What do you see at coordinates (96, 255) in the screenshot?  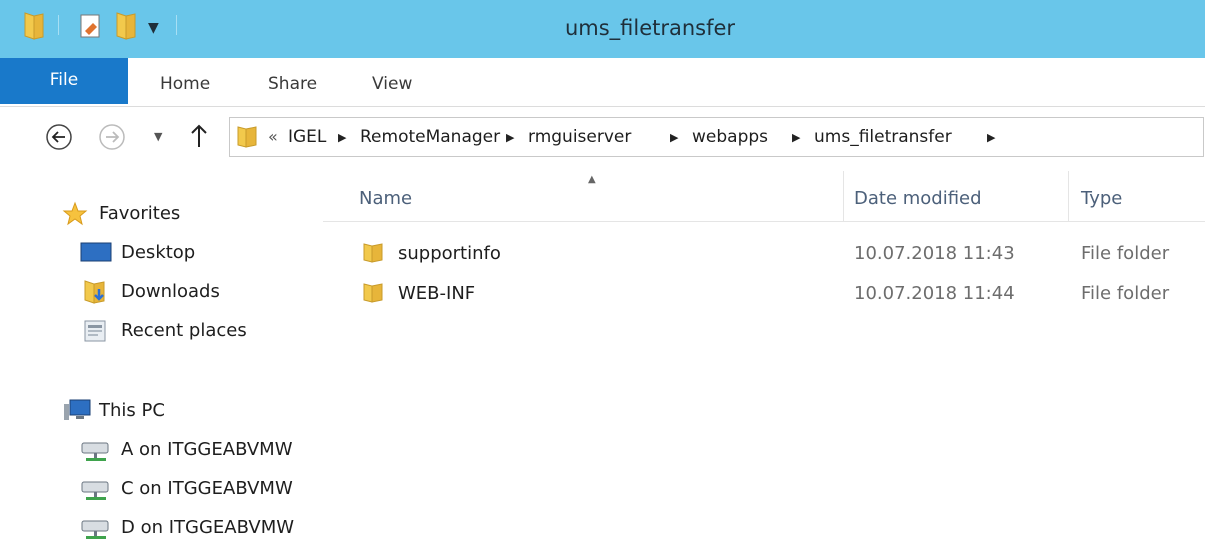 I see `desktop-icon` at bounding box center [96, 255].